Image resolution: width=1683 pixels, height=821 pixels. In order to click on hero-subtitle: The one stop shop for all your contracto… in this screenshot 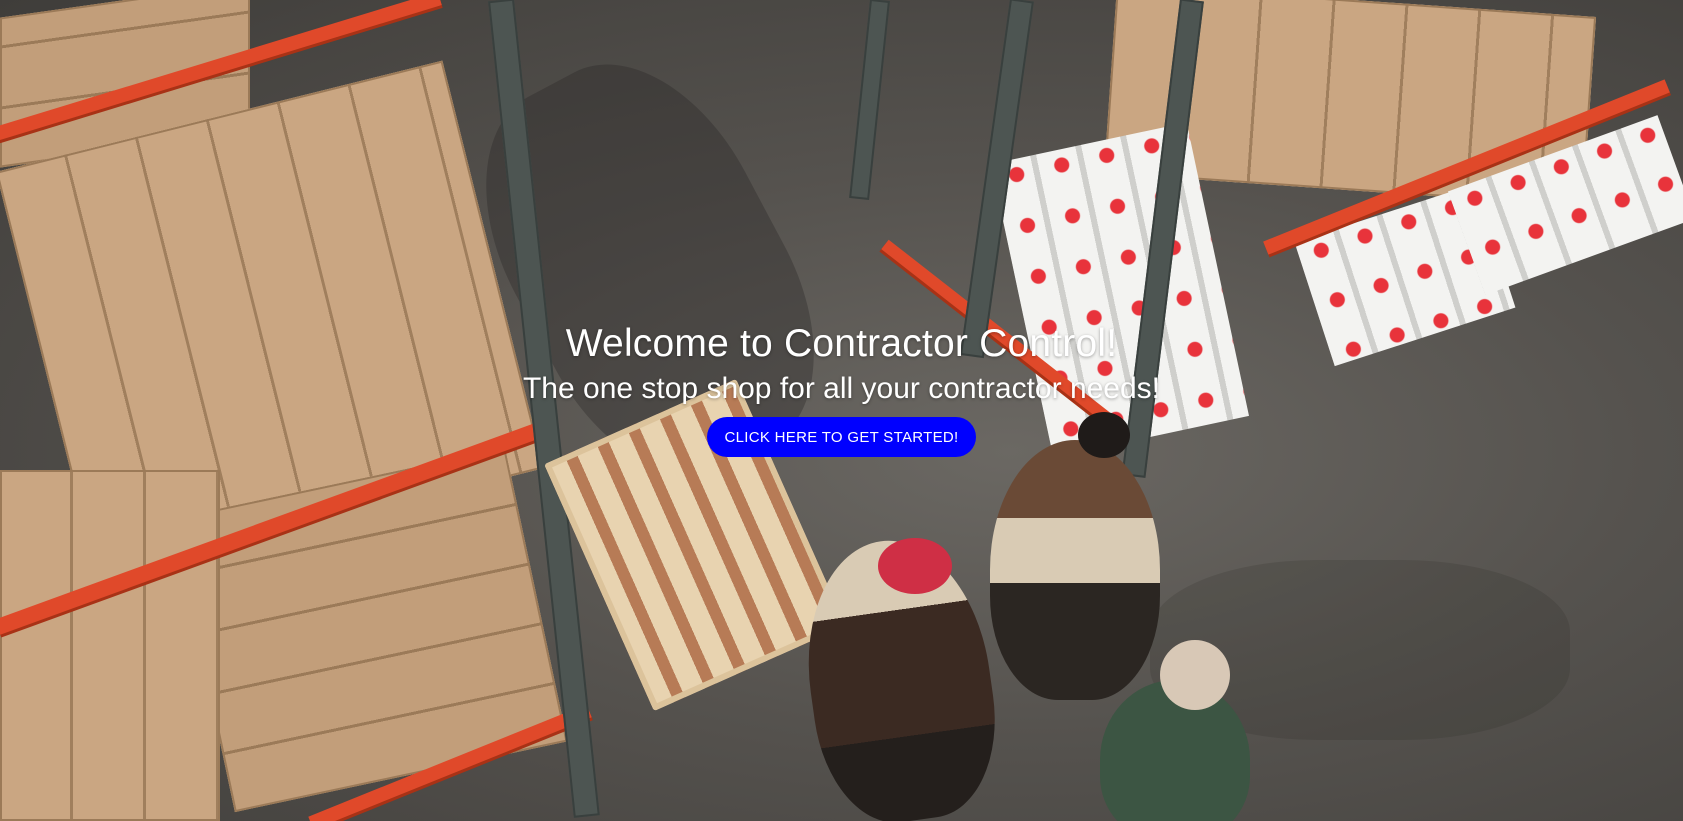, I will do `click(841, 388)`.